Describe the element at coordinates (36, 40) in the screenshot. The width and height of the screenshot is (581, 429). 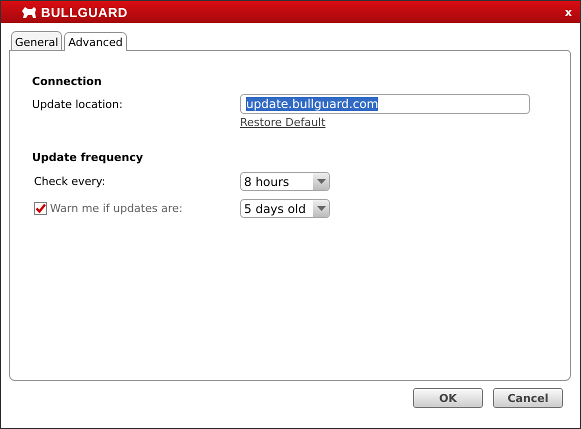
I see `tab: General` at that location.